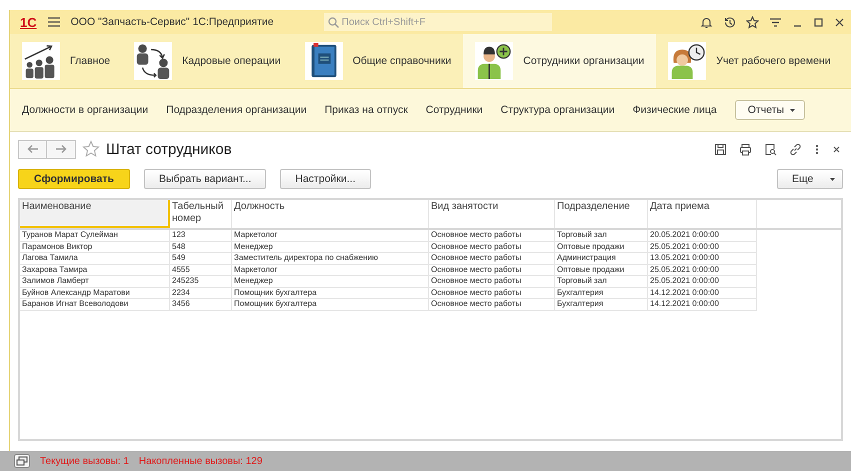 The image size is (851, 471). I want to click on maximize-icon, so click(818, 22).